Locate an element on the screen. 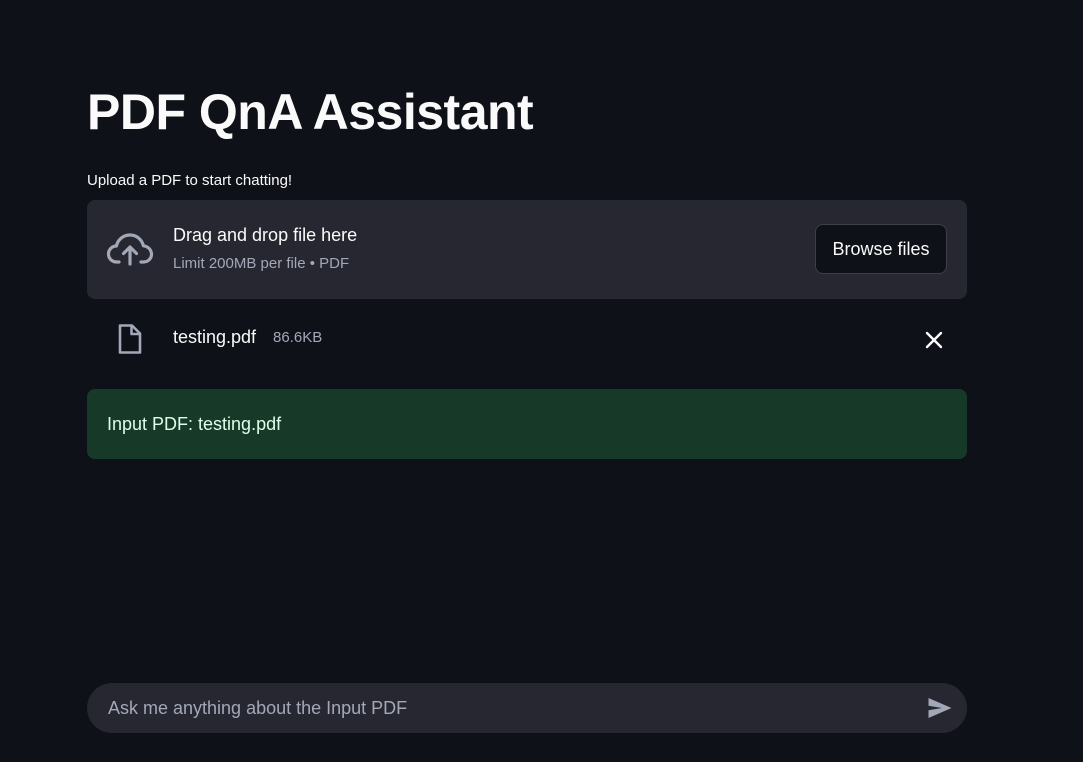  dropzone-limit-text: Limit 200MB per file • PDF is located at coordinates (261, 263).